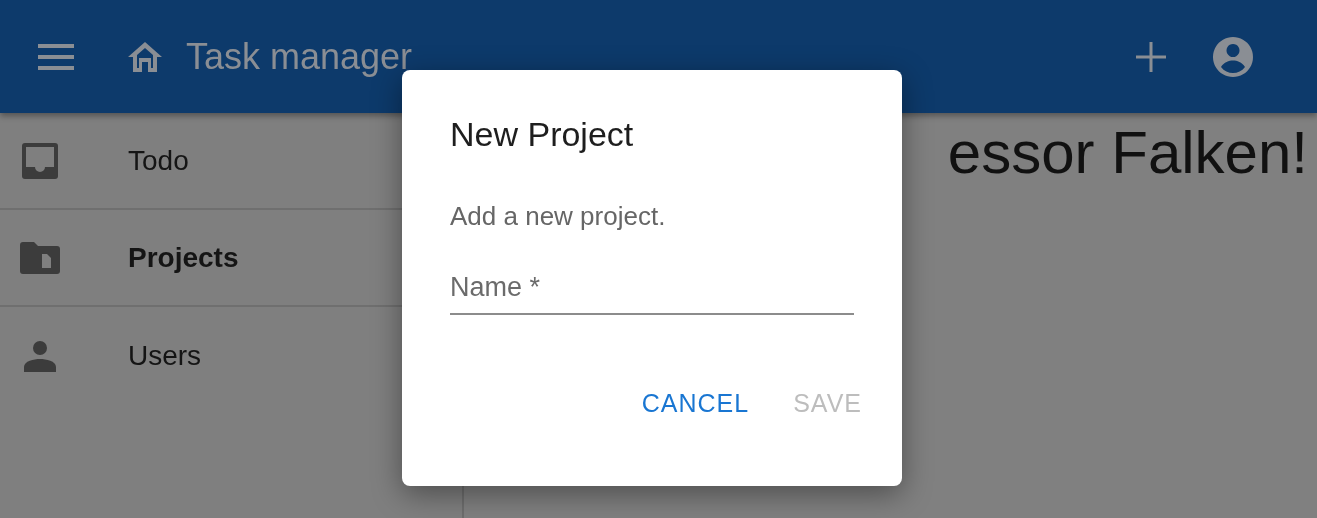  Describe the element at coordinates (40, 257) in the screenshot. I see `folder-icon` at that location.